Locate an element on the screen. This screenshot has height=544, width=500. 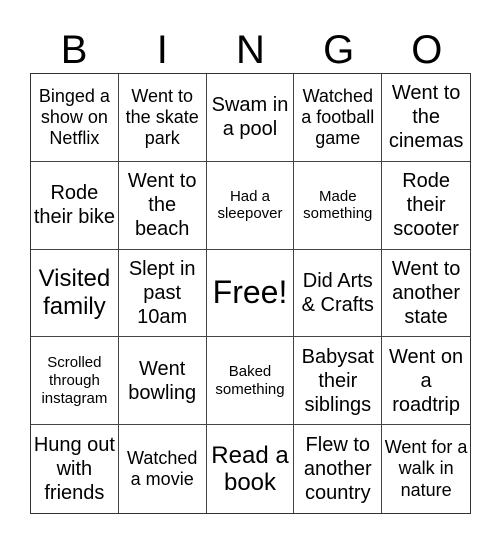
bingo-cell: Scrolled through instagram is located at coordinates (75, 381).